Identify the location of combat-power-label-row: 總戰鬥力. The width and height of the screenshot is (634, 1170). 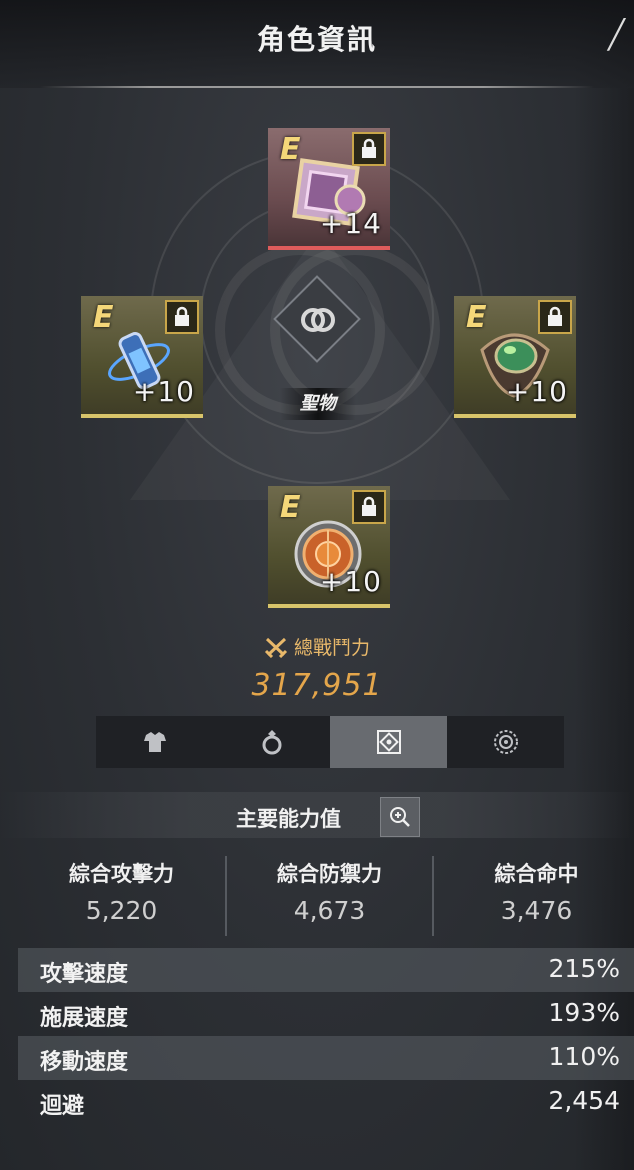
(317, 646).